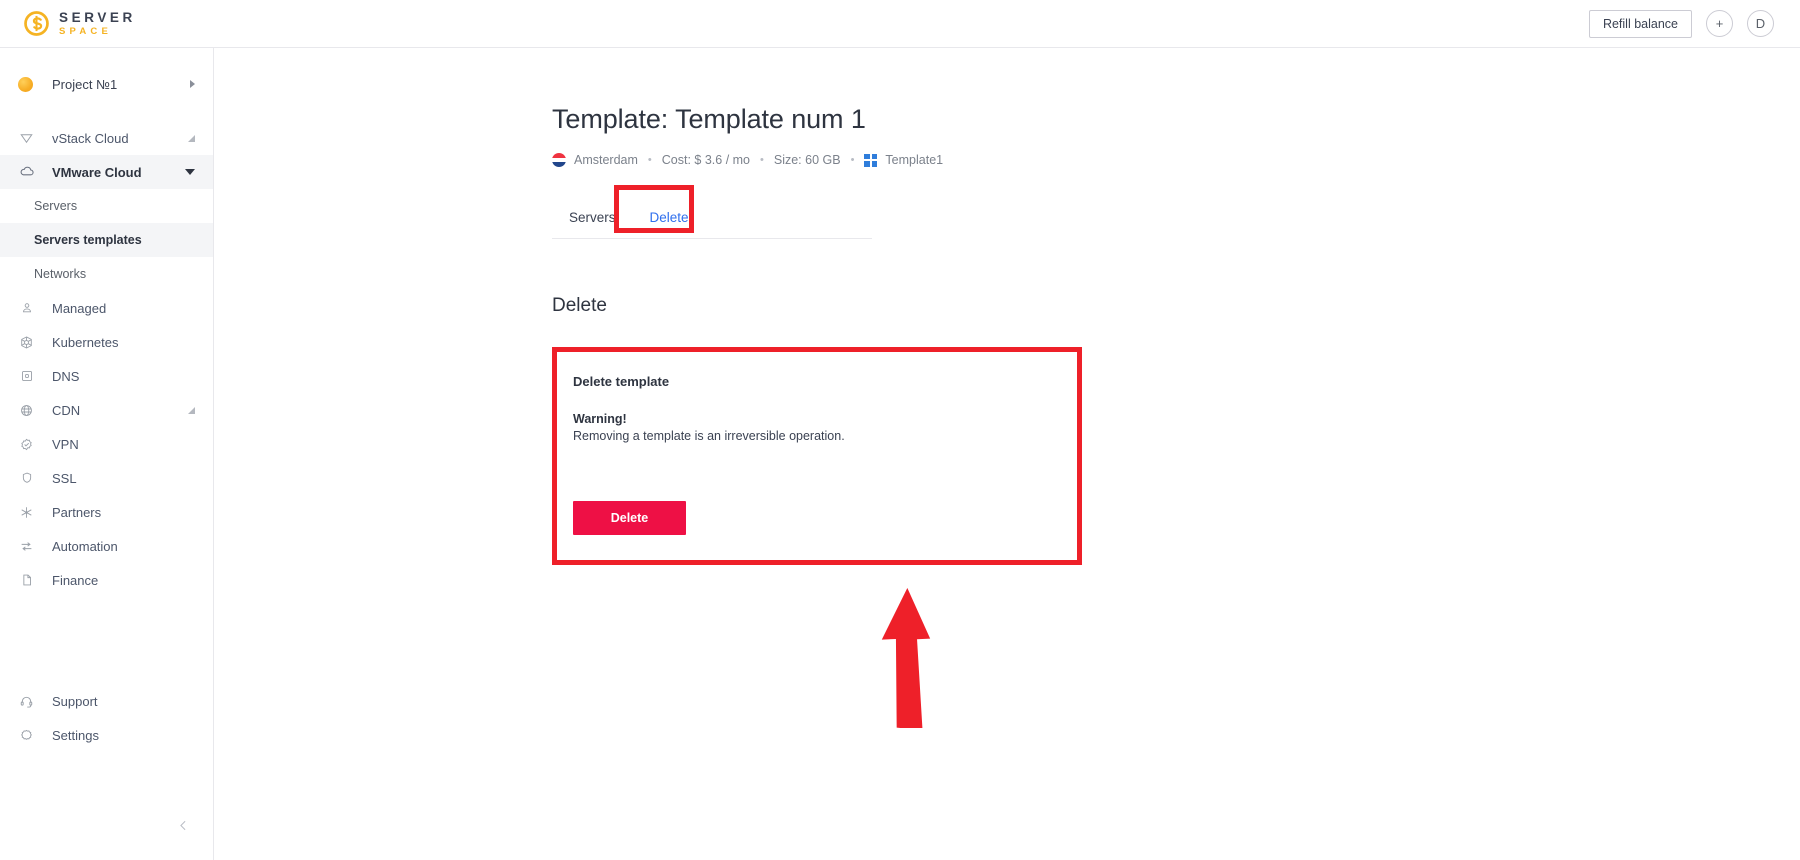  What do you see at coordinates (909, 659) in the screenshot?
I see `arrow-up-annotation-icon` at bounding box center [909, 659].